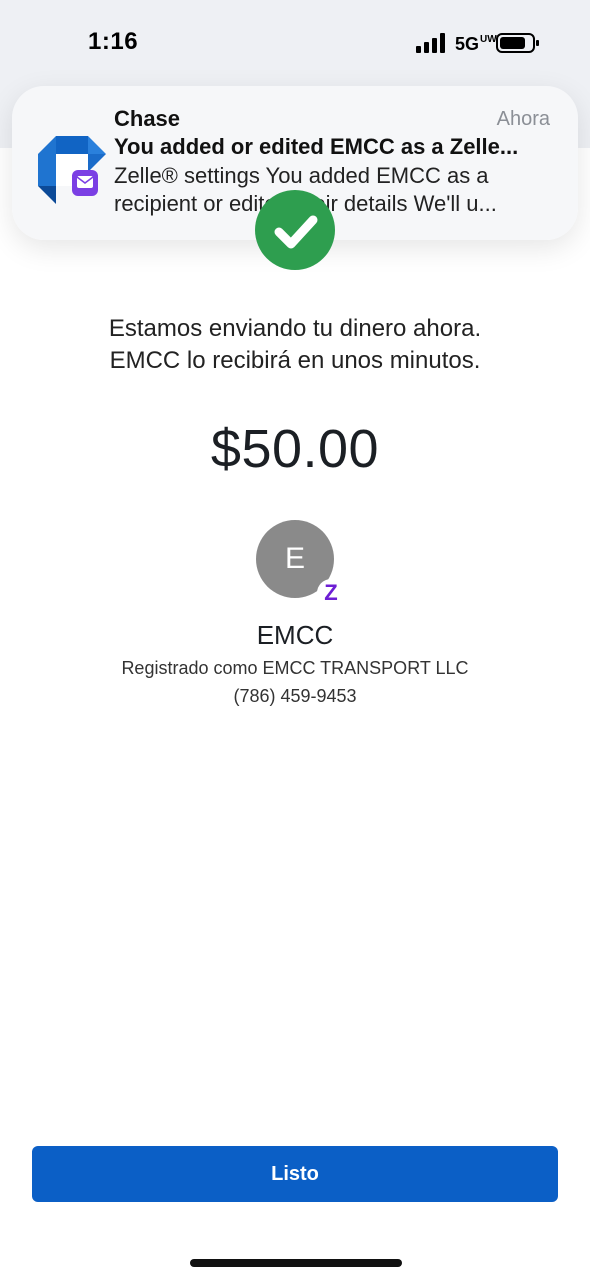  Describe the element at coordinates (147, 118) in the screenshot. I see `notification-app-name: Chase` at that location.